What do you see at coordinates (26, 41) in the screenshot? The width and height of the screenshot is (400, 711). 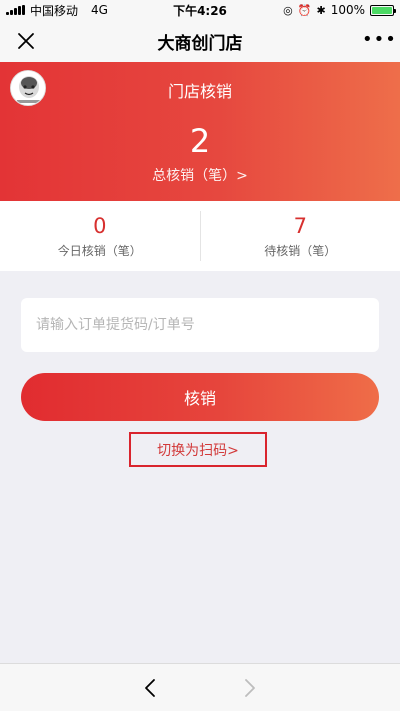 I see `close-icon` at bounding box center [26, 41].